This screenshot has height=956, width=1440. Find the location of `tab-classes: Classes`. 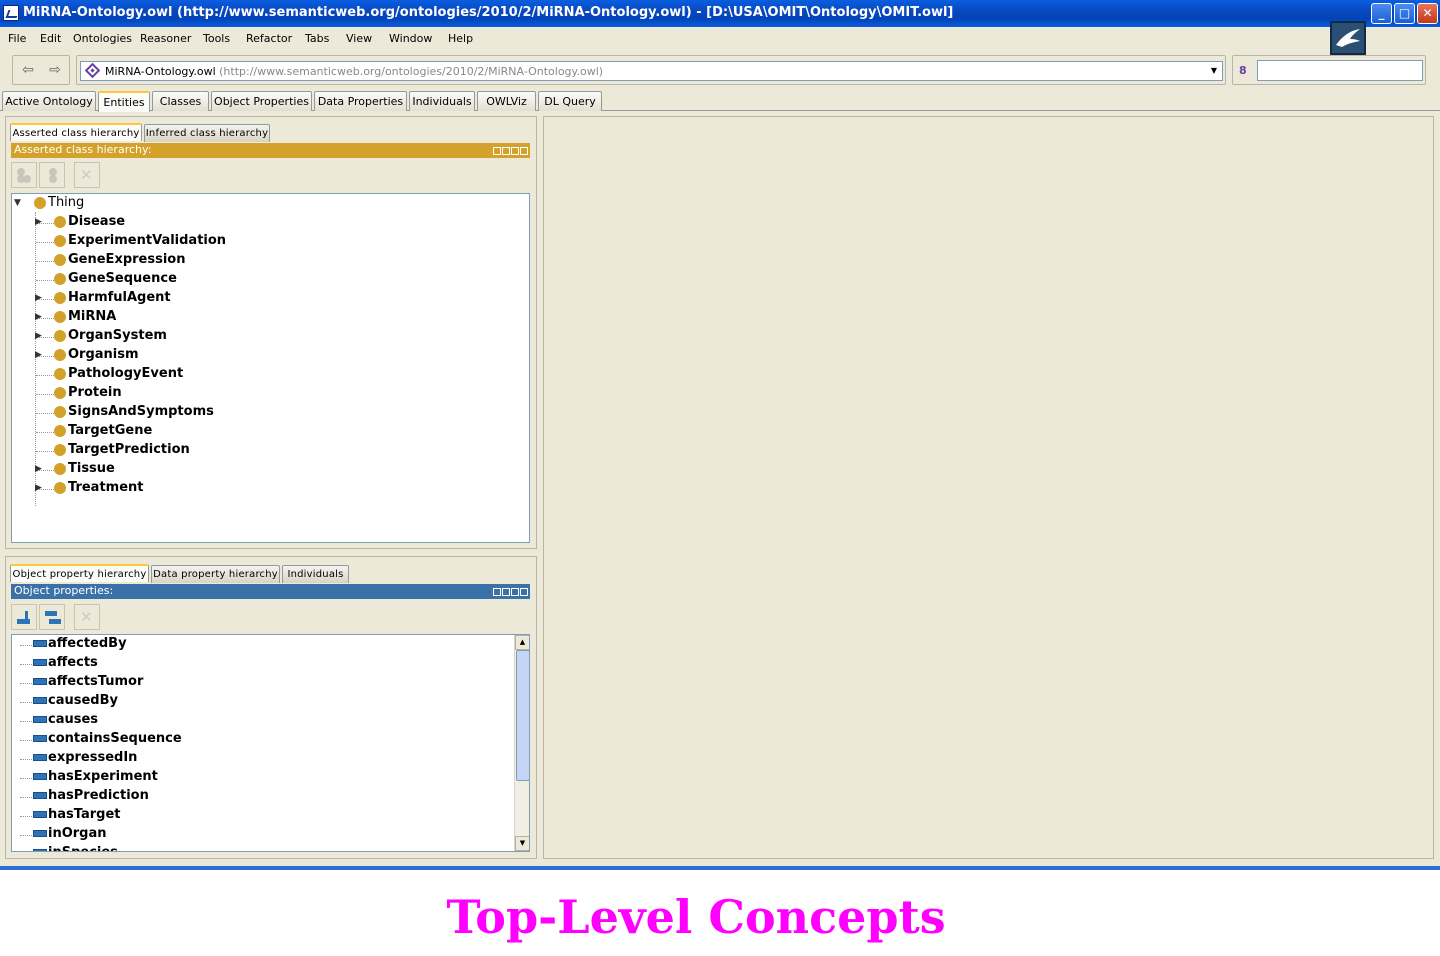

tab-classes: Classes is located at coordinates (180, 101).